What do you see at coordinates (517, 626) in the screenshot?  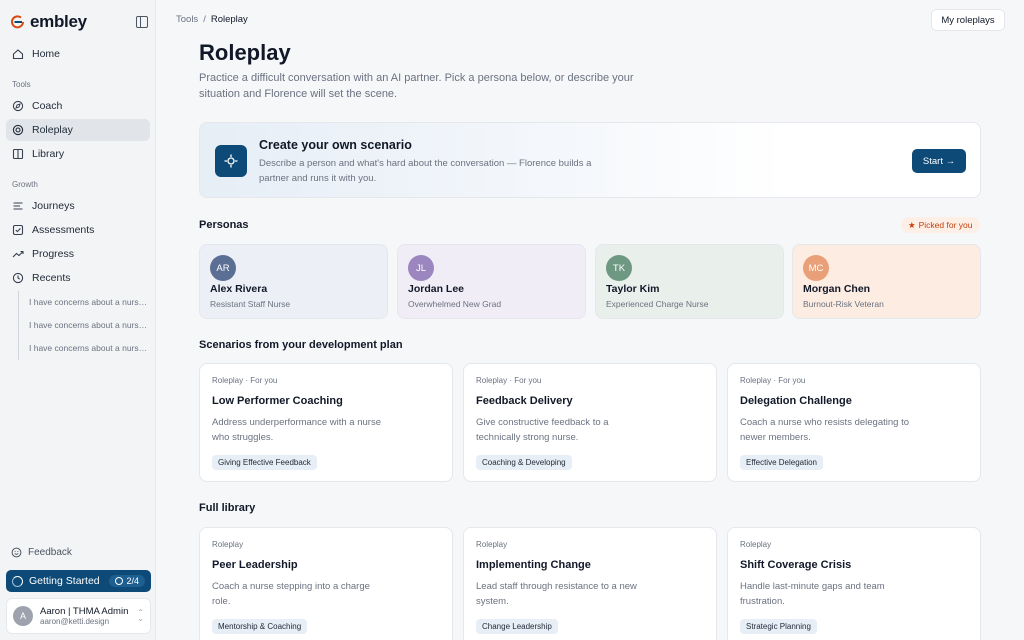 I see `skill-tag: Change Leadership` at bounding box center [517, 626].